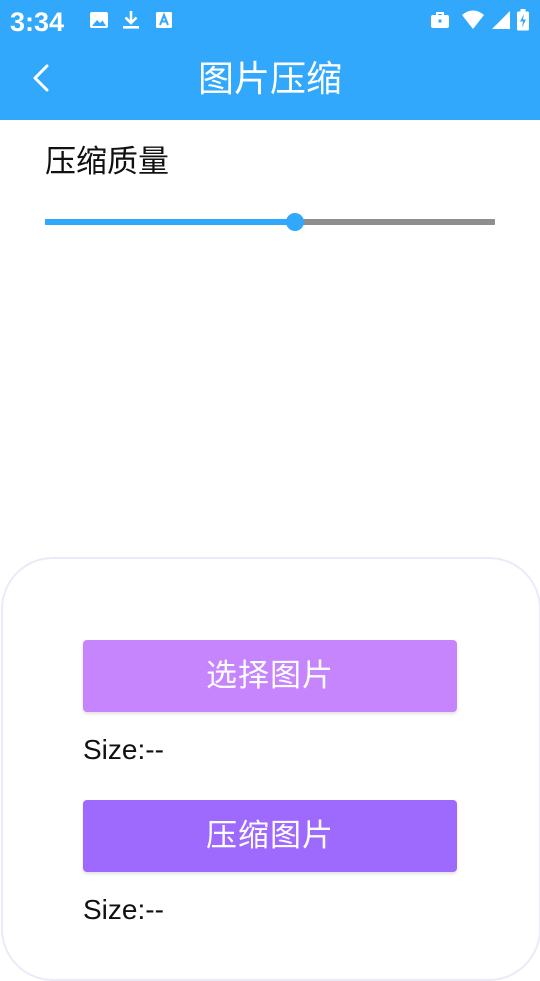  What do you see at coordinates (37, 22) in the screenshot?
I see `status-time: 3:34` at bounding box center [37, 22].